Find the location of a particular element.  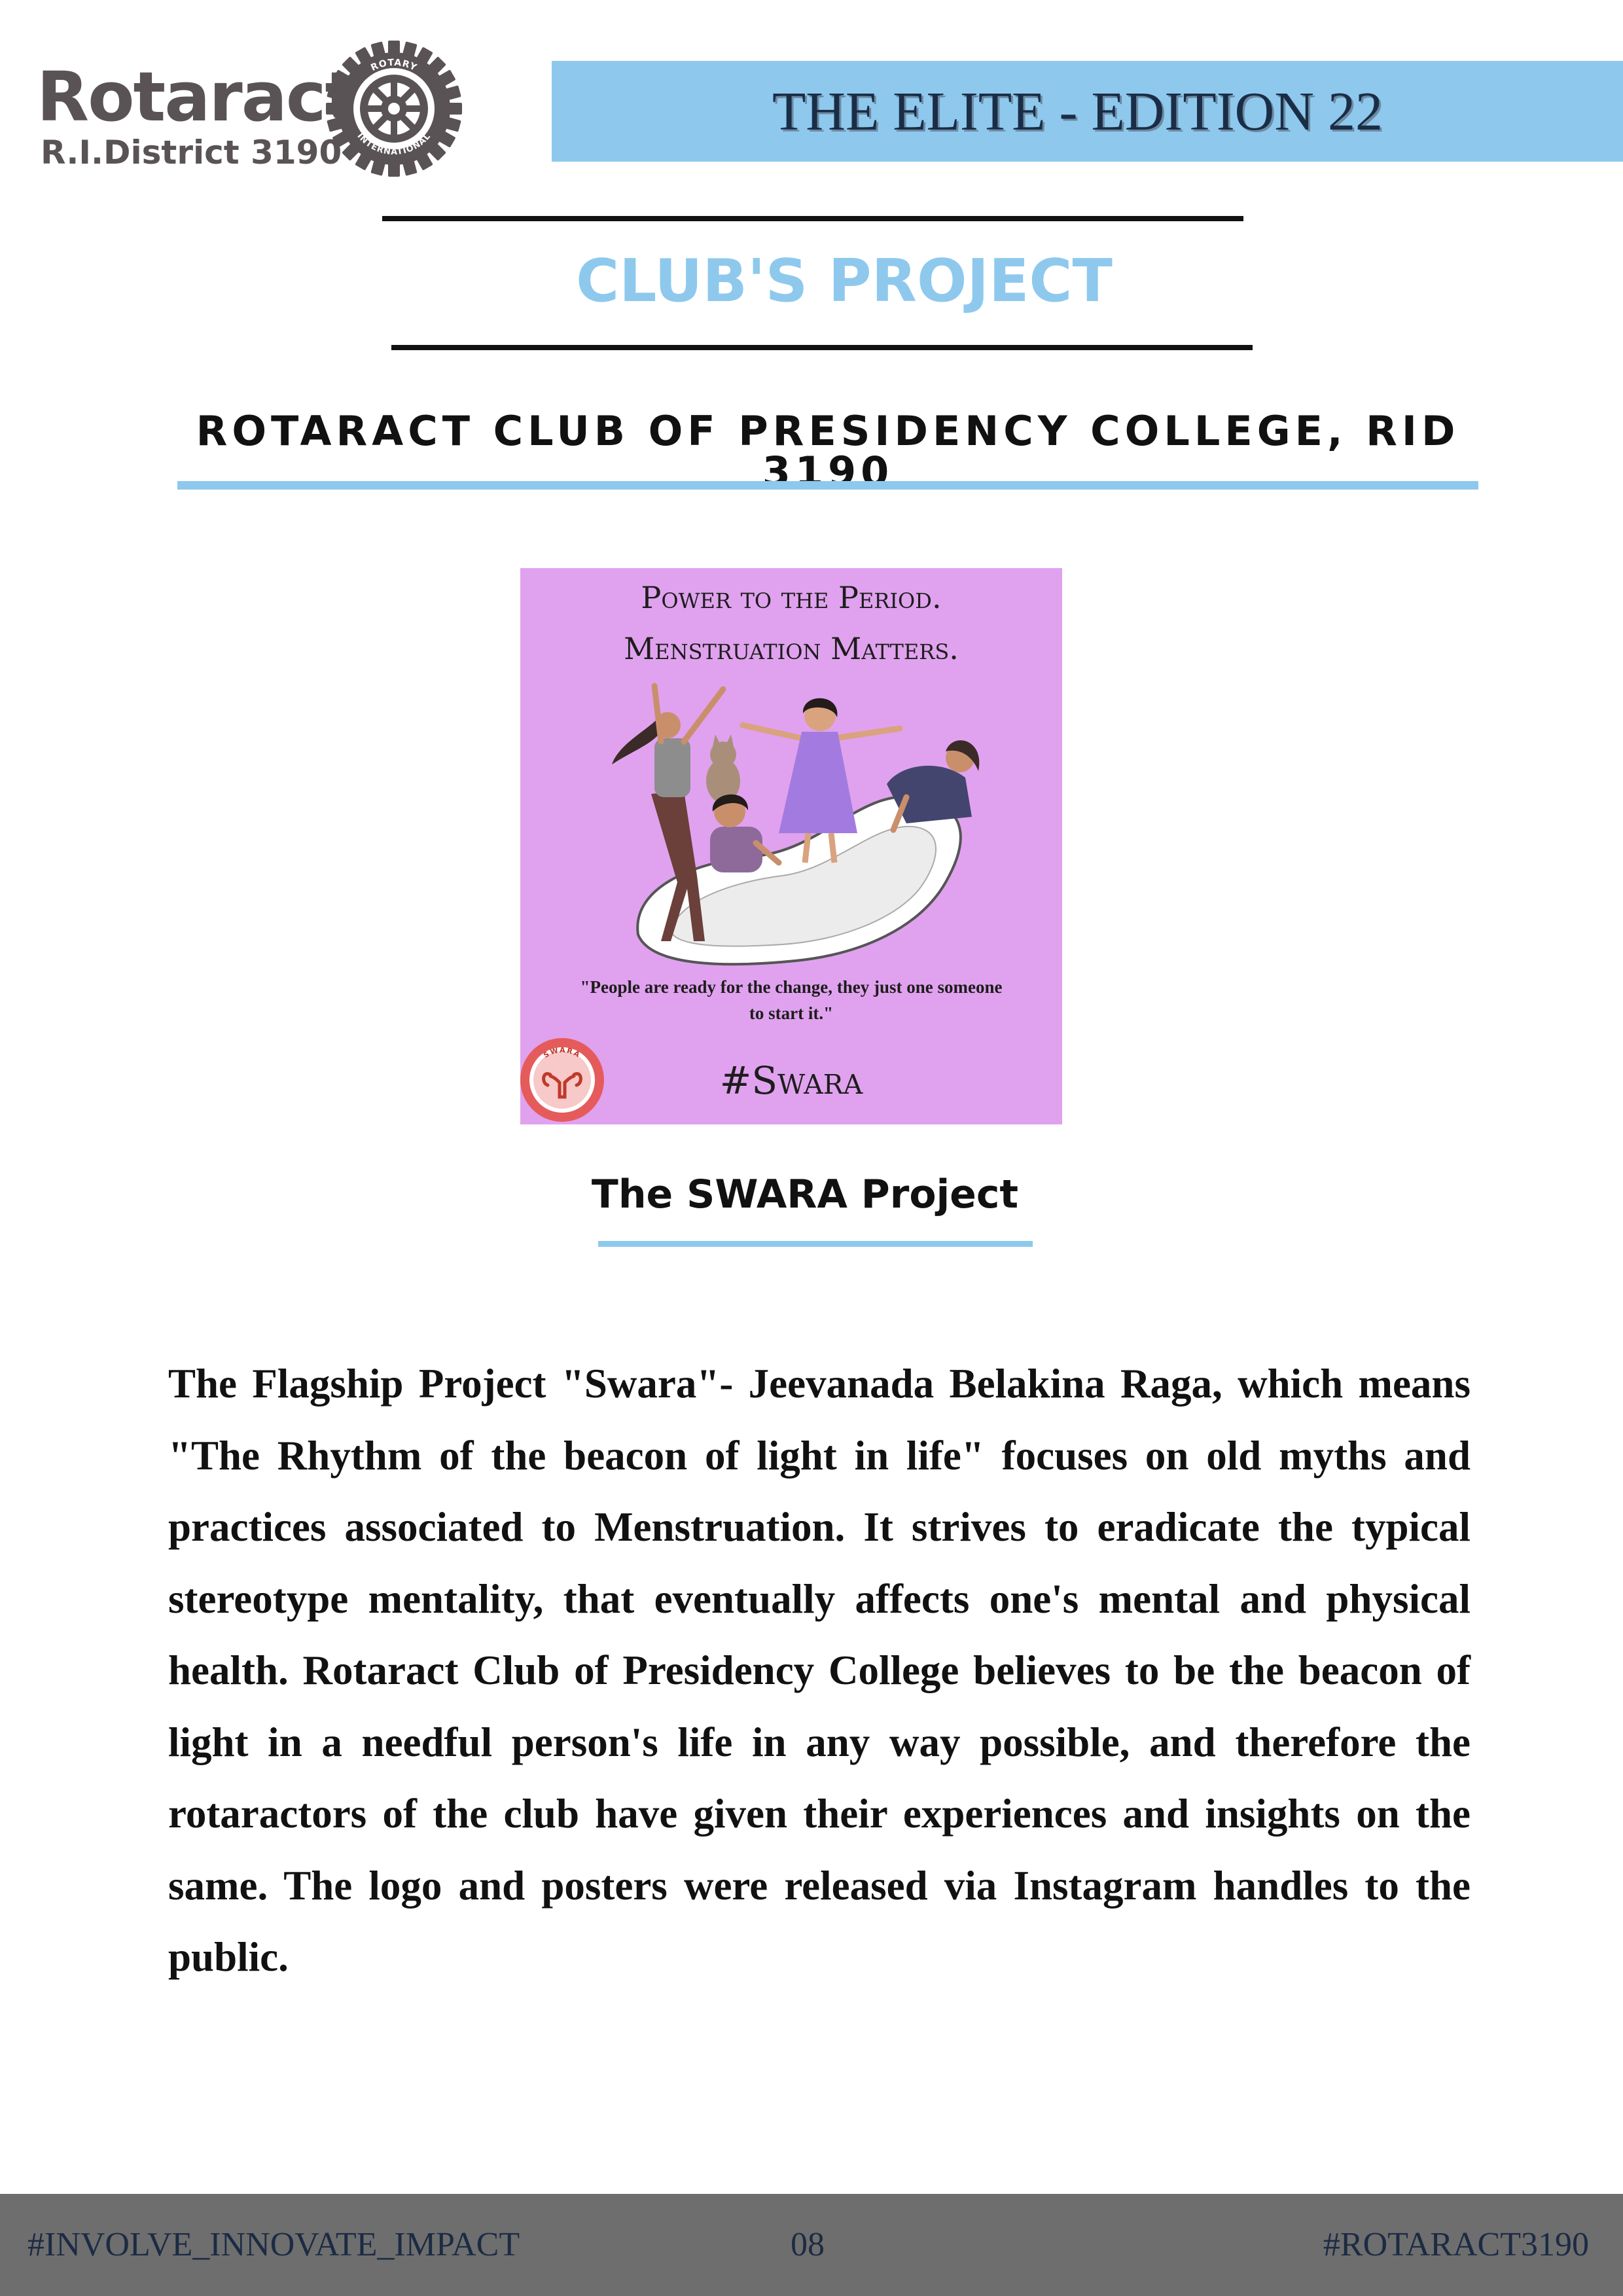

footer-left-hashtag: #INVOLVE_INNOVATE_IMPACT is located at coordinates (273, 2244).